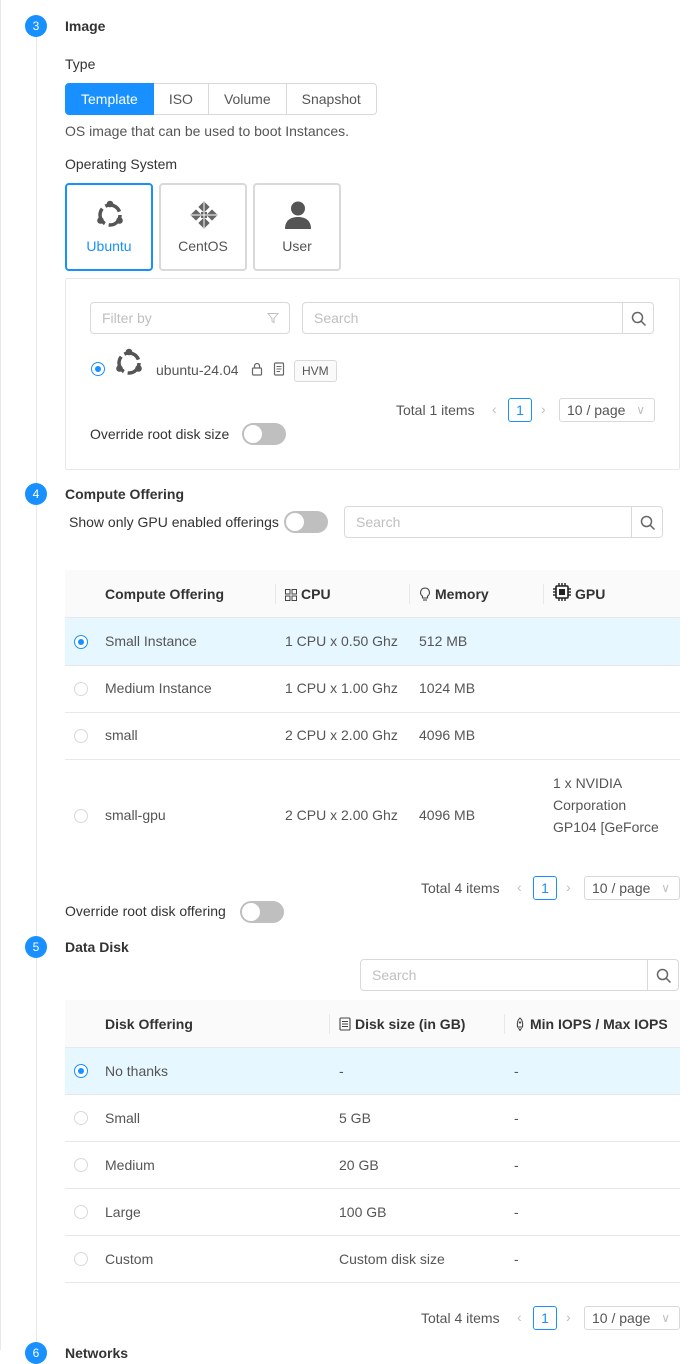 This screenshot has height=1364, width=700. I want to click on table-row: Custom Custom disk size -, so click(372, 1259).